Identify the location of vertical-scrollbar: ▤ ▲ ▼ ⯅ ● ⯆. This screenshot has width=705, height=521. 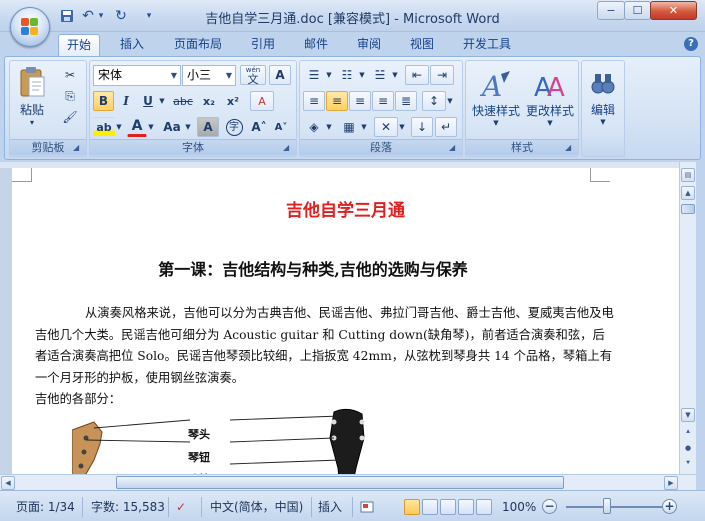
(687, 318).